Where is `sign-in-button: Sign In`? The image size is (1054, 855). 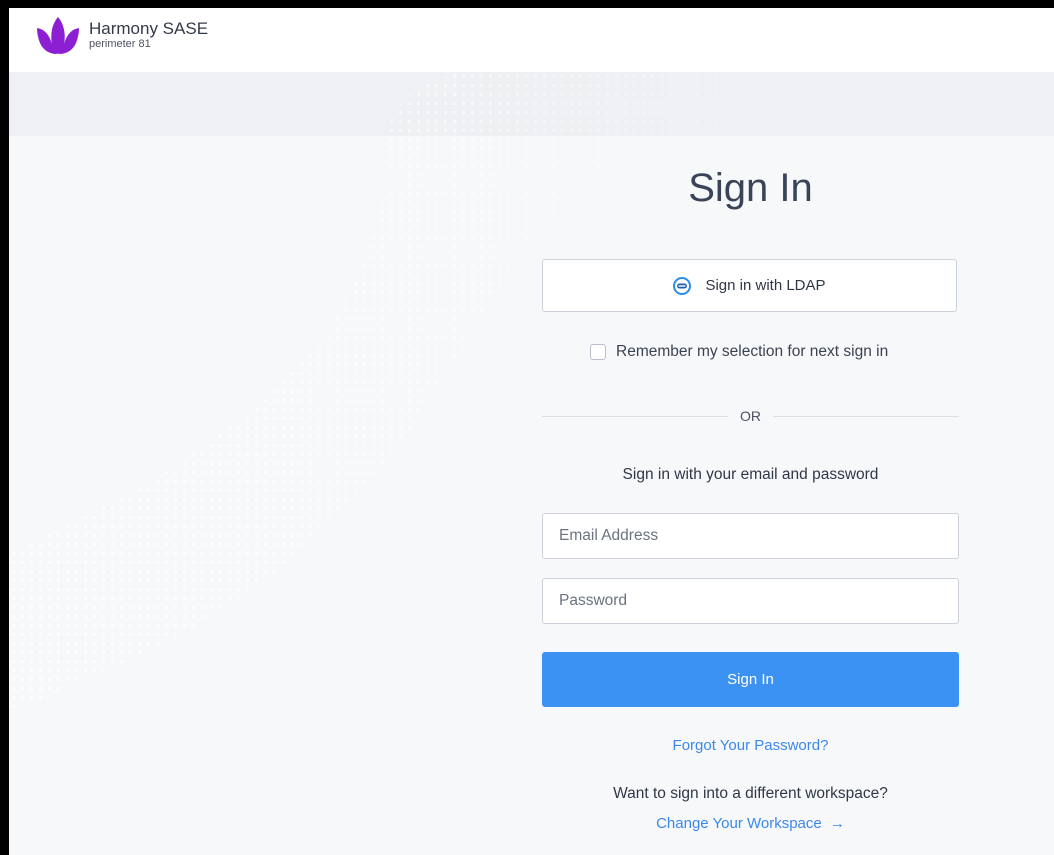
sign-in-button: Sign In is located at coordinates (750, 679).